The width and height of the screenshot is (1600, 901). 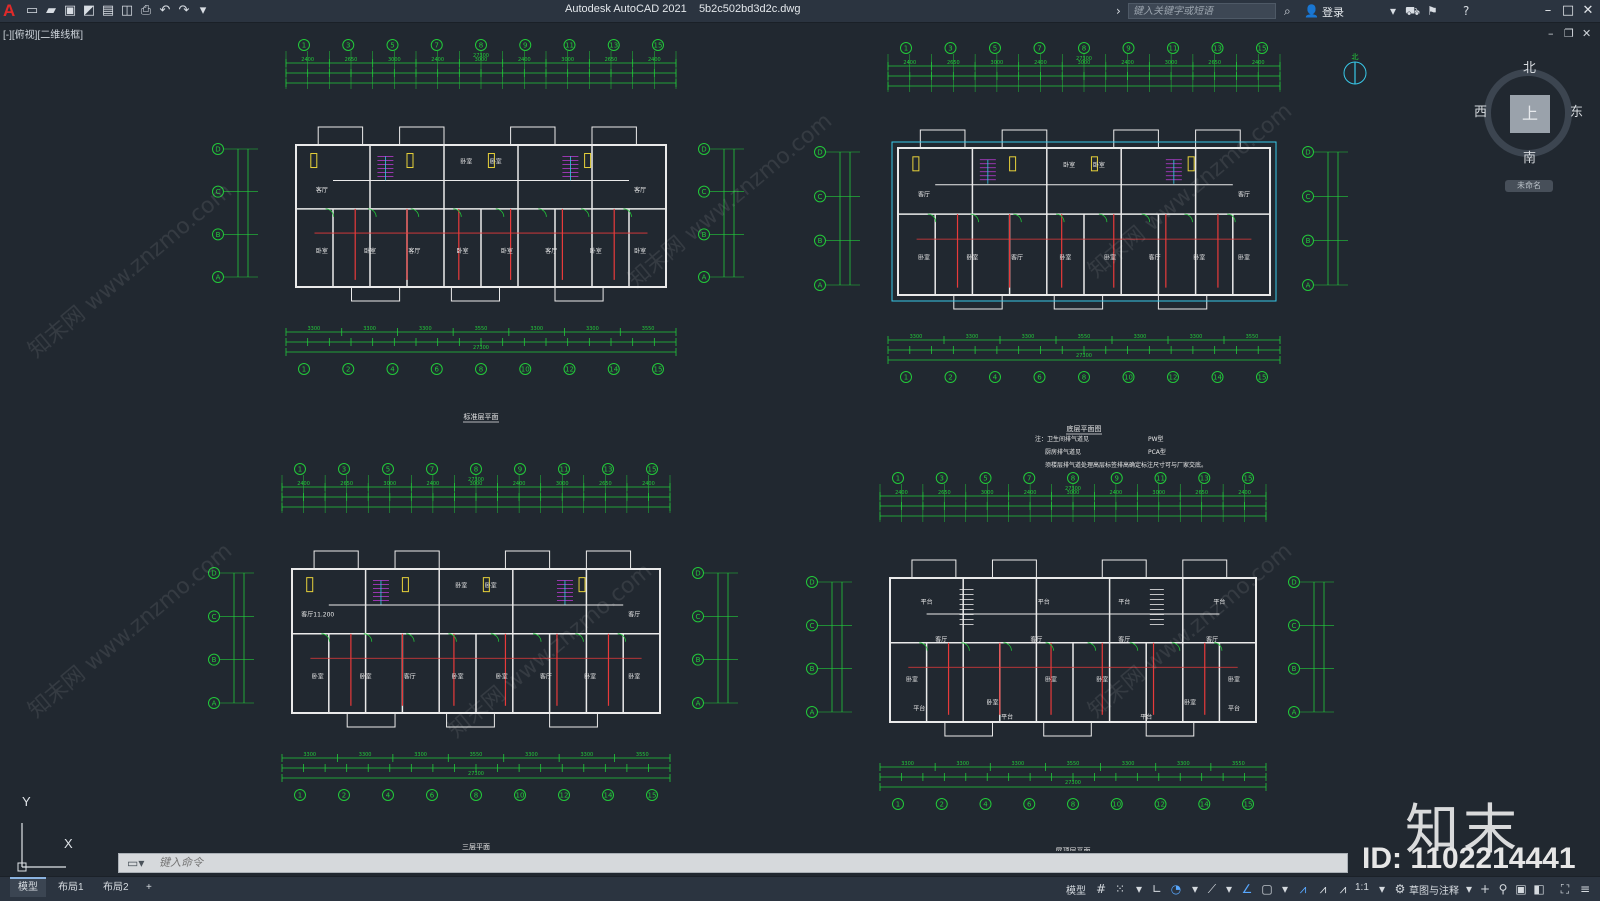 I want to click on tab-layout1: 布局1, so click(x=71, y=888).